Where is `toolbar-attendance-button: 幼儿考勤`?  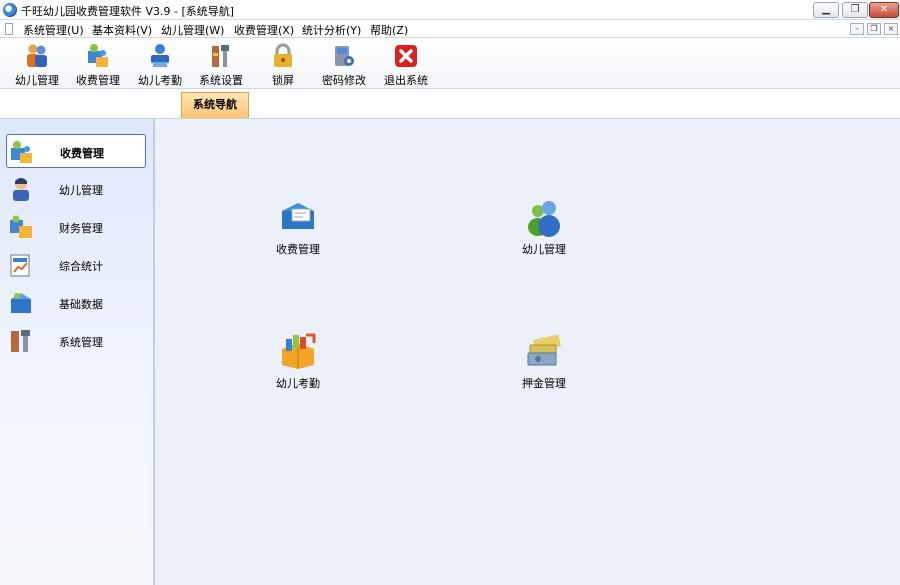 toolbar-attendance-button: 幼儿考勤 is located at coordinates (160, 64).